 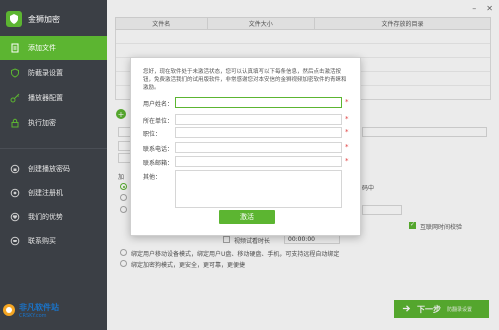 What do you see at coordinates (158, 104) in the screenshot?
I see `name-label: 用户姓名：` at bounding box center [158, 104].